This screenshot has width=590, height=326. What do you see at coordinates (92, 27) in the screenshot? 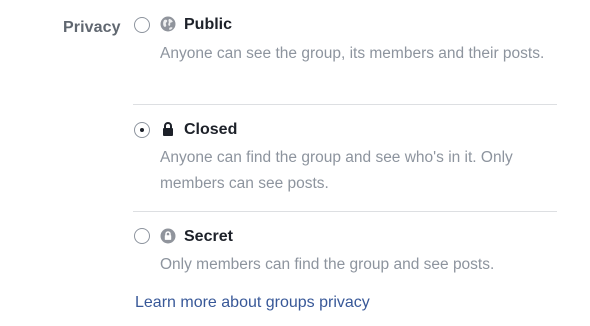
I see `privacy-label: Privacy` at bounding box center [92, 27].